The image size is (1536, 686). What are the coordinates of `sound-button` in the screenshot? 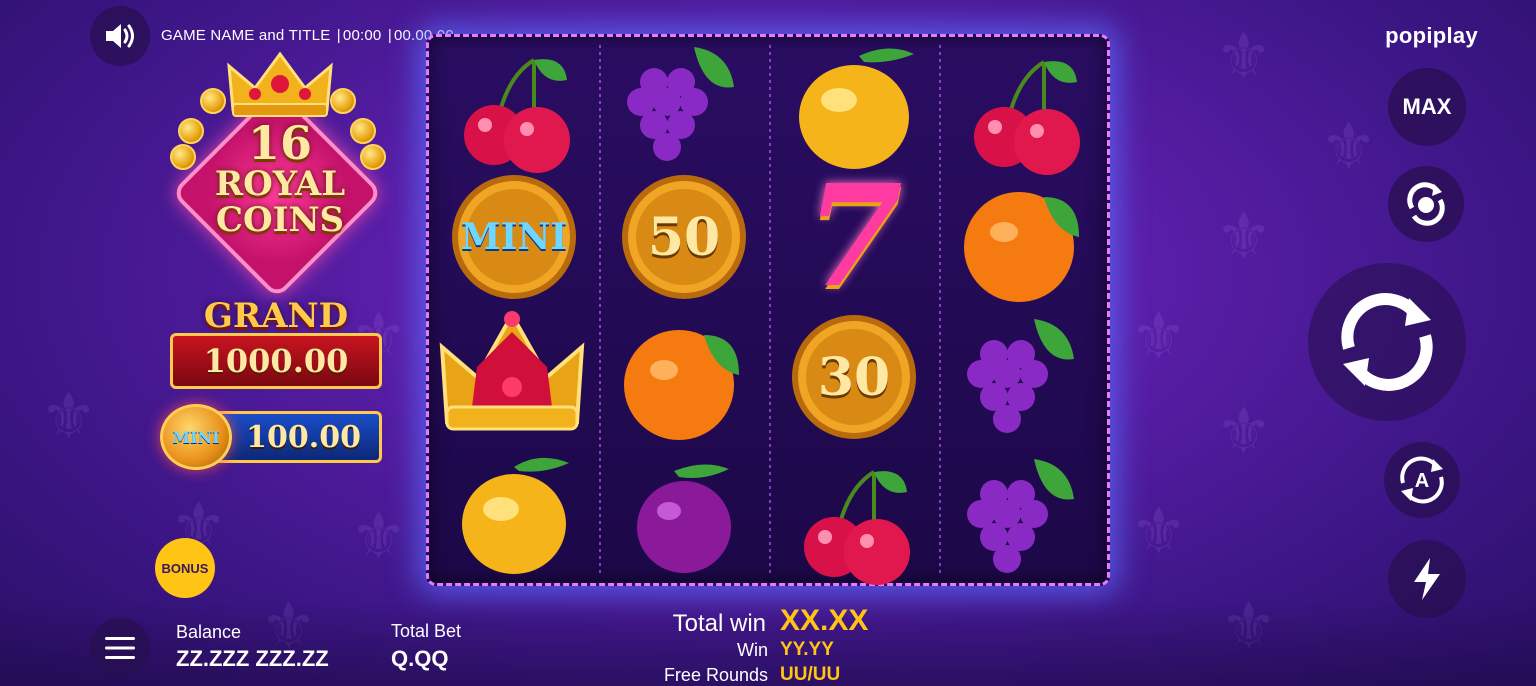 It's located at (120, 36).